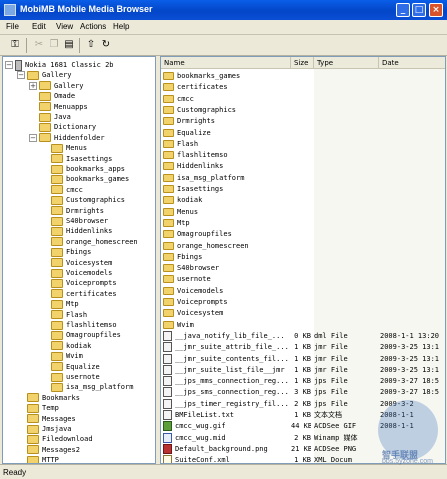  I want to click on refresh-icon: ↻, so click(106, 45).